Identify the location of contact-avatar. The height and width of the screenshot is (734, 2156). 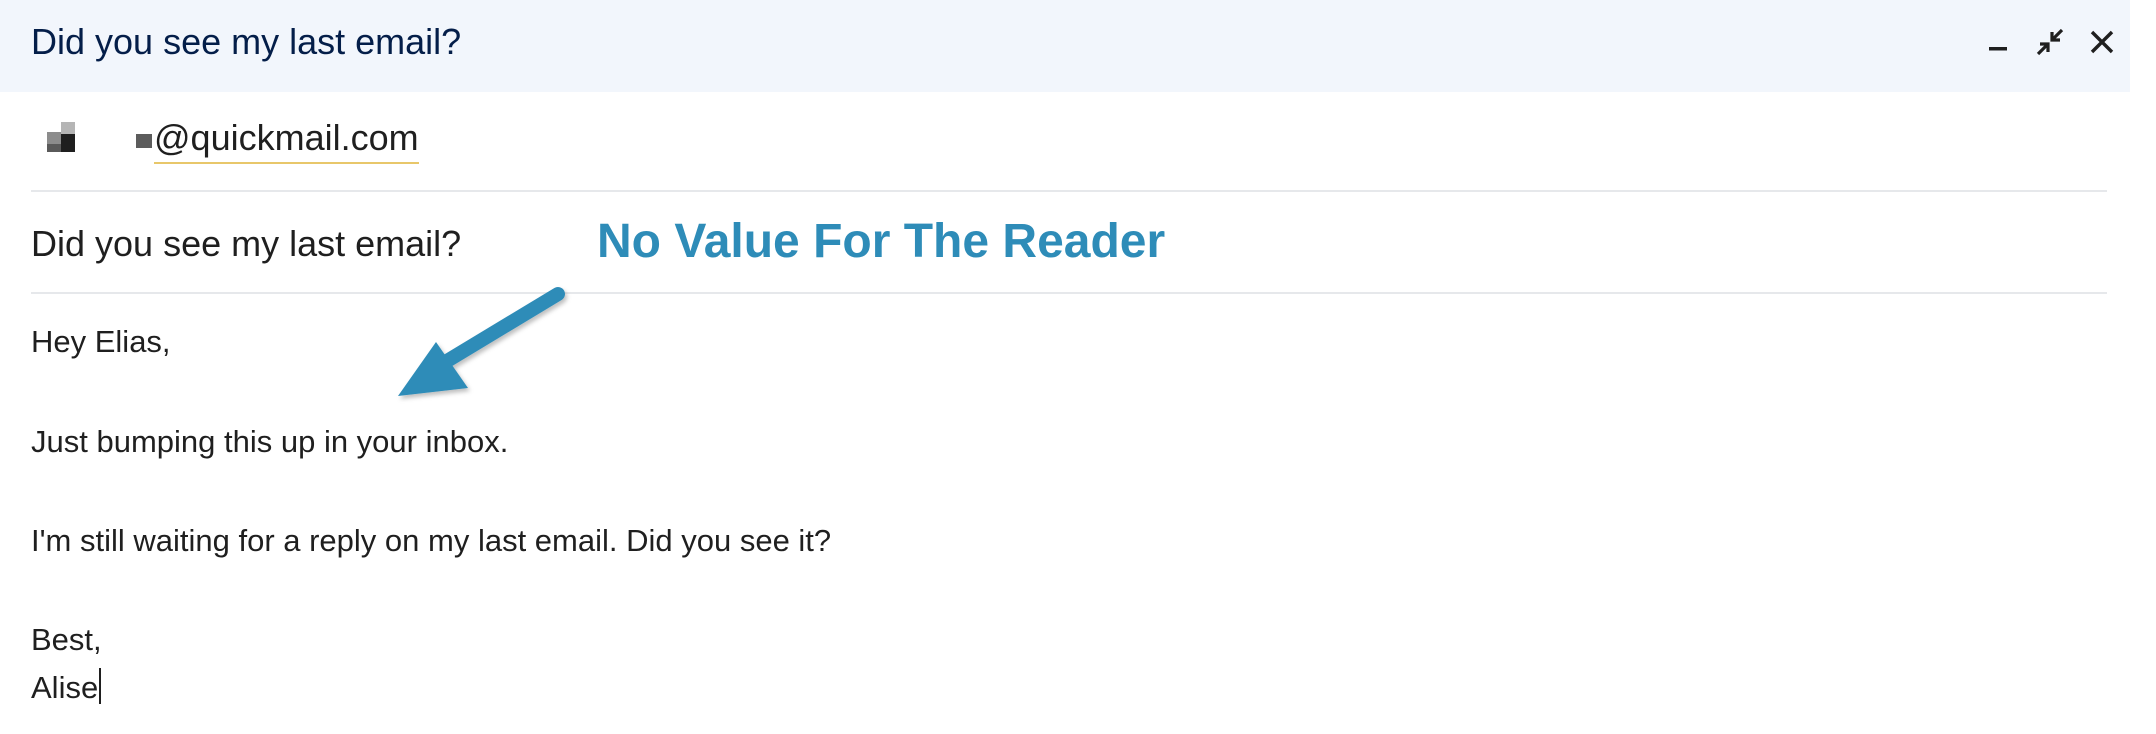
(62, 138).